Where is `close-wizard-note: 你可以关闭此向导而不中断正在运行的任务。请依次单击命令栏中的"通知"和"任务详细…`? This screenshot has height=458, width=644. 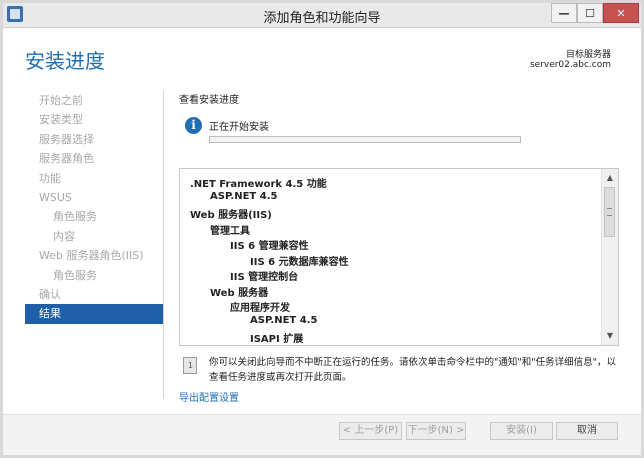 close-wizard-note: 你可以关闭此向导而不中断正在运行的任务。请依次单击命令栏中的"通知"和"任务详细… is located at coordinates (412, 370).